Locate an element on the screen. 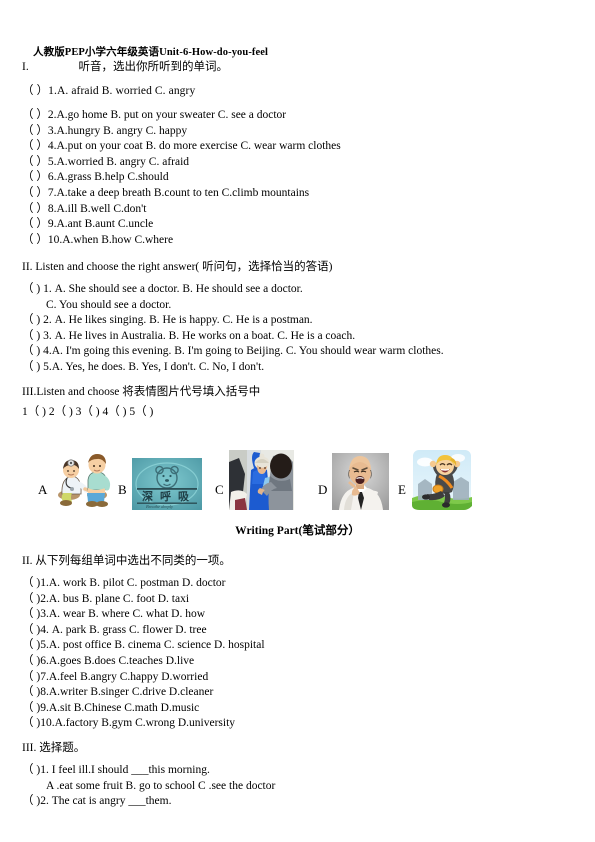 Image resolution: width=595 pixels, height=842 pixels. question-item: （ )6.A.goes B.does C.teaches D.live is located at coordinates (302, 662).